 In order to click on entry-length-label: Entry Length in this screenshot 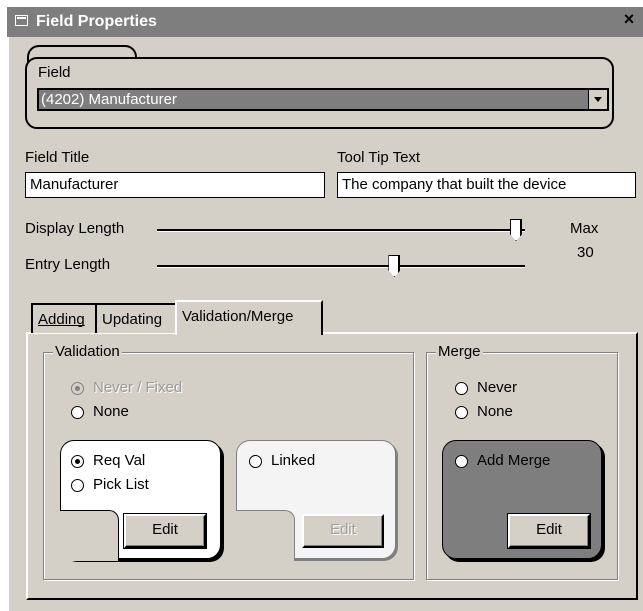, I will do `click(68, 264)`.